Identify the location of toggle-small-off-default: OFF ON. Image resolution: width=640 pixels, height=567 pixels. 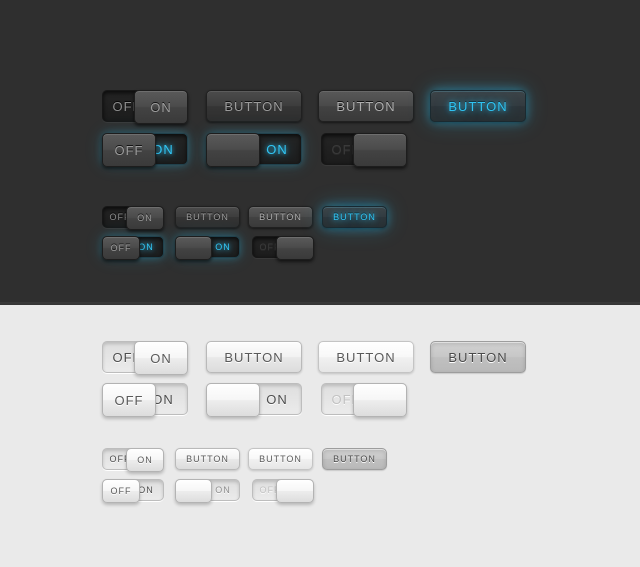
(133, 218).